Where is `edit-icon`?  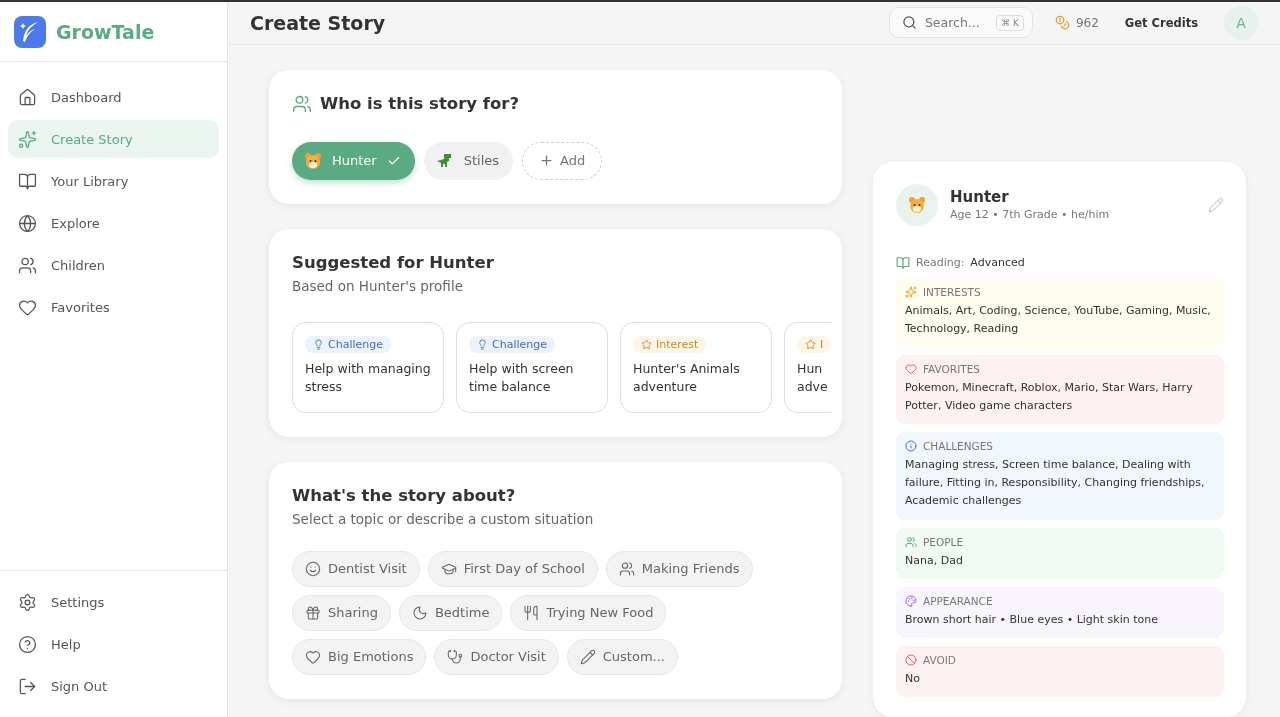 edit-icon is located at coordinates (1216, 204).